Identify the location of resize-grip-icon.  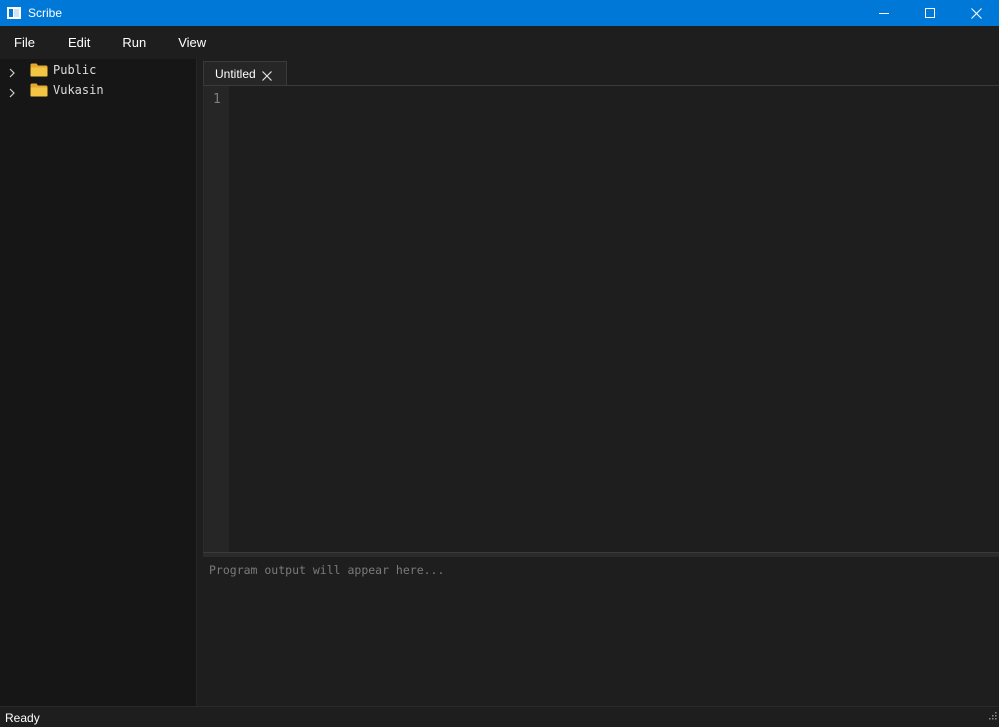
(992, 716).